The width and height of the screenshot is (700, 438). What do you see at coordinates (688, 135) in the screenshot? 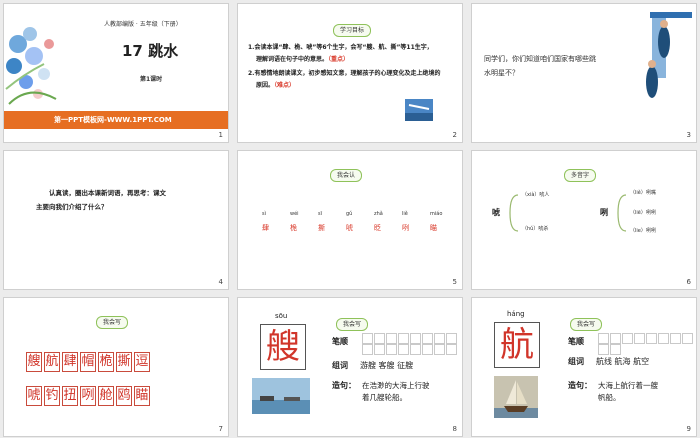
I see `slide-number: 3` at bounding box center [688, 135].